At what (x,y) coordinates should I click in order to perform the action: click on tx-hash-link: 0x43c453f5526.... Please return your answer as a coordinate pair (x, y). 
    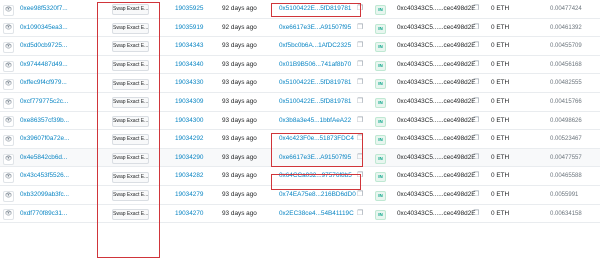
    Looking at the image, I should click on (44, 176).